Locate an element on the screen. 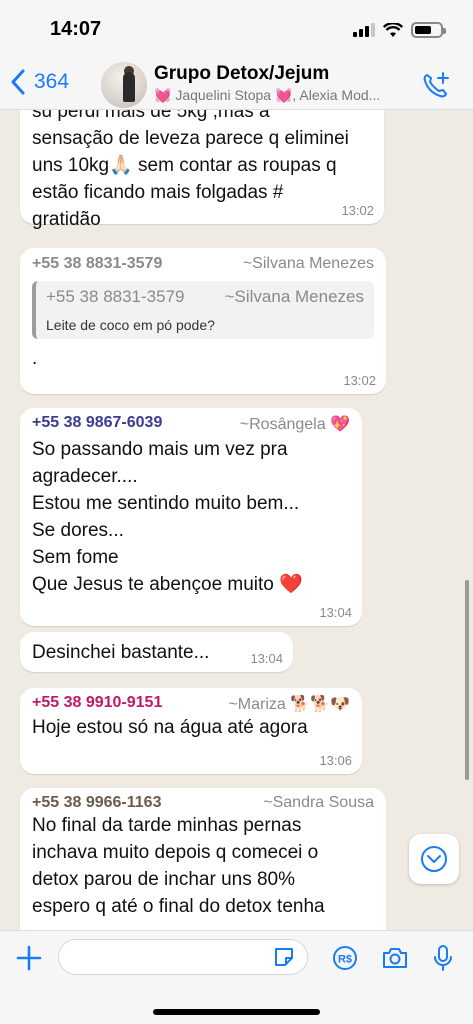 This screenshot has height=1024, width=473. unread-count: 364 is located at coordinates (52, 81).